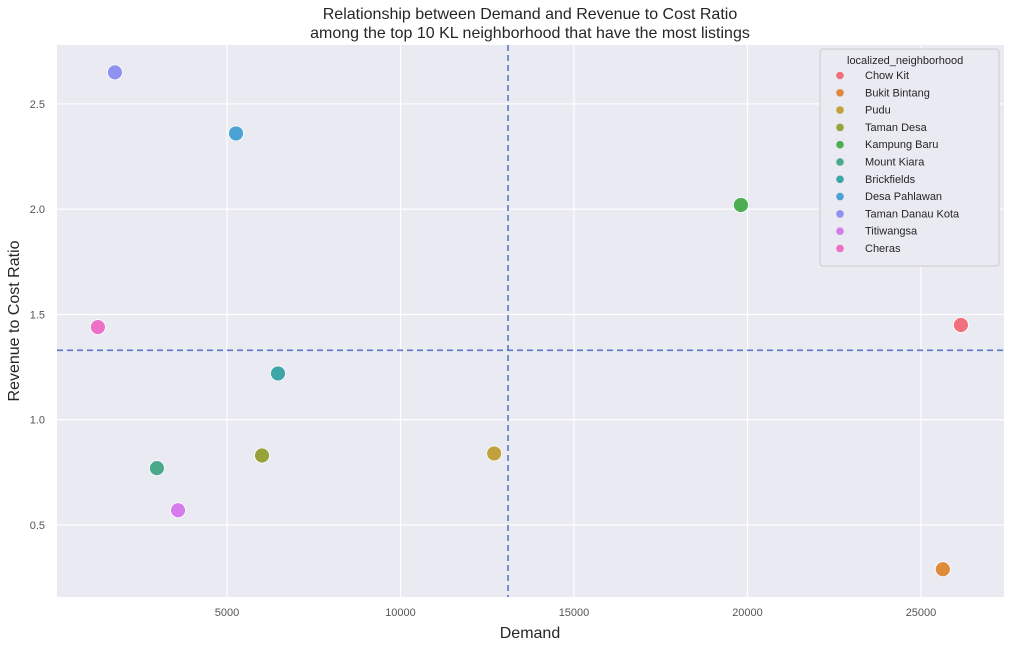  What do you see at coordinates (747, 613) in the screenshot?
I see `x-tick-label: 20000` at bounding box center [747, 613].